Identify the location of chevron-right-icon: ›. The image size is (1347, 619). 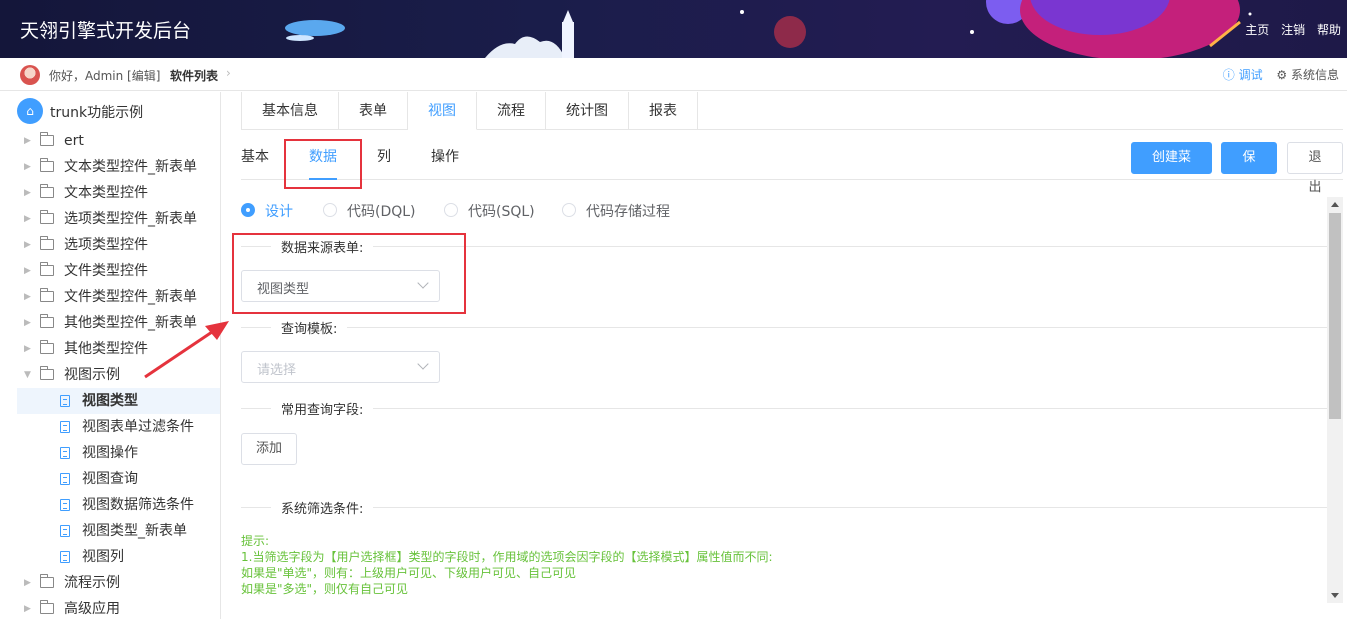
(228, 73).